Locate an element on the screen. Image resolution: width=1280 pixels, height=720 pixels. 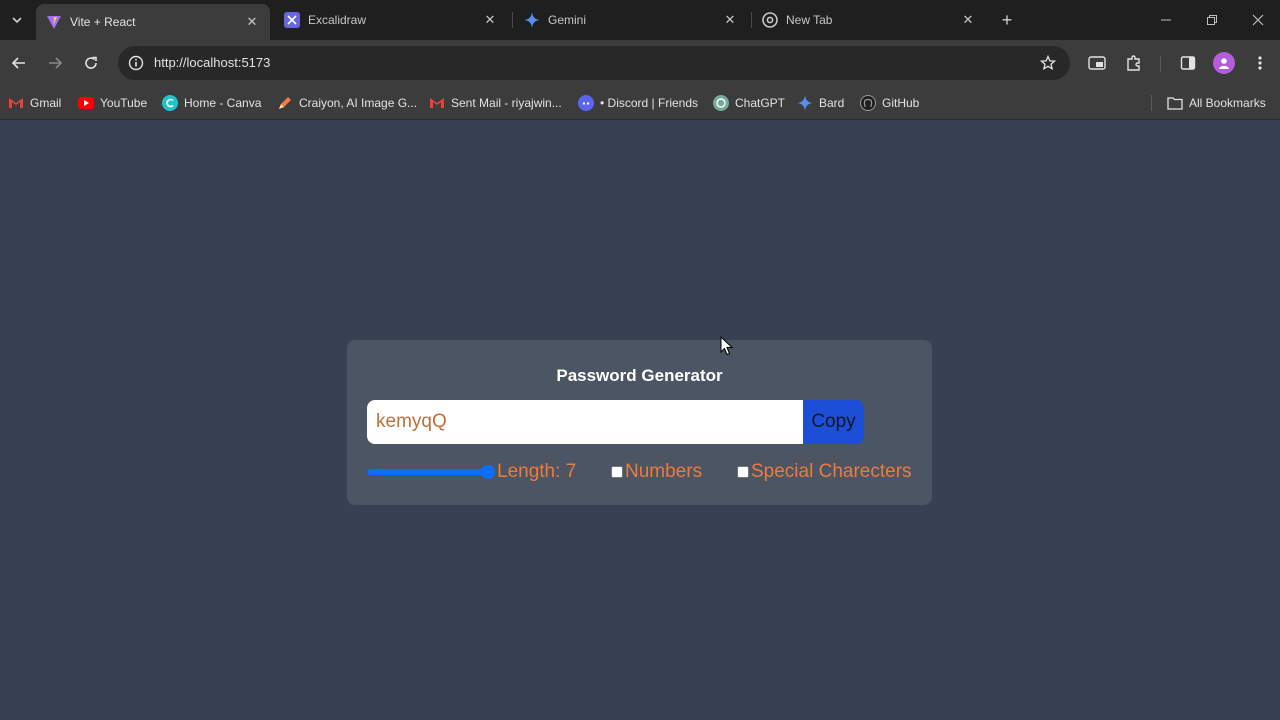
numbers-label: Numbers is located at coordinates (663, 472).